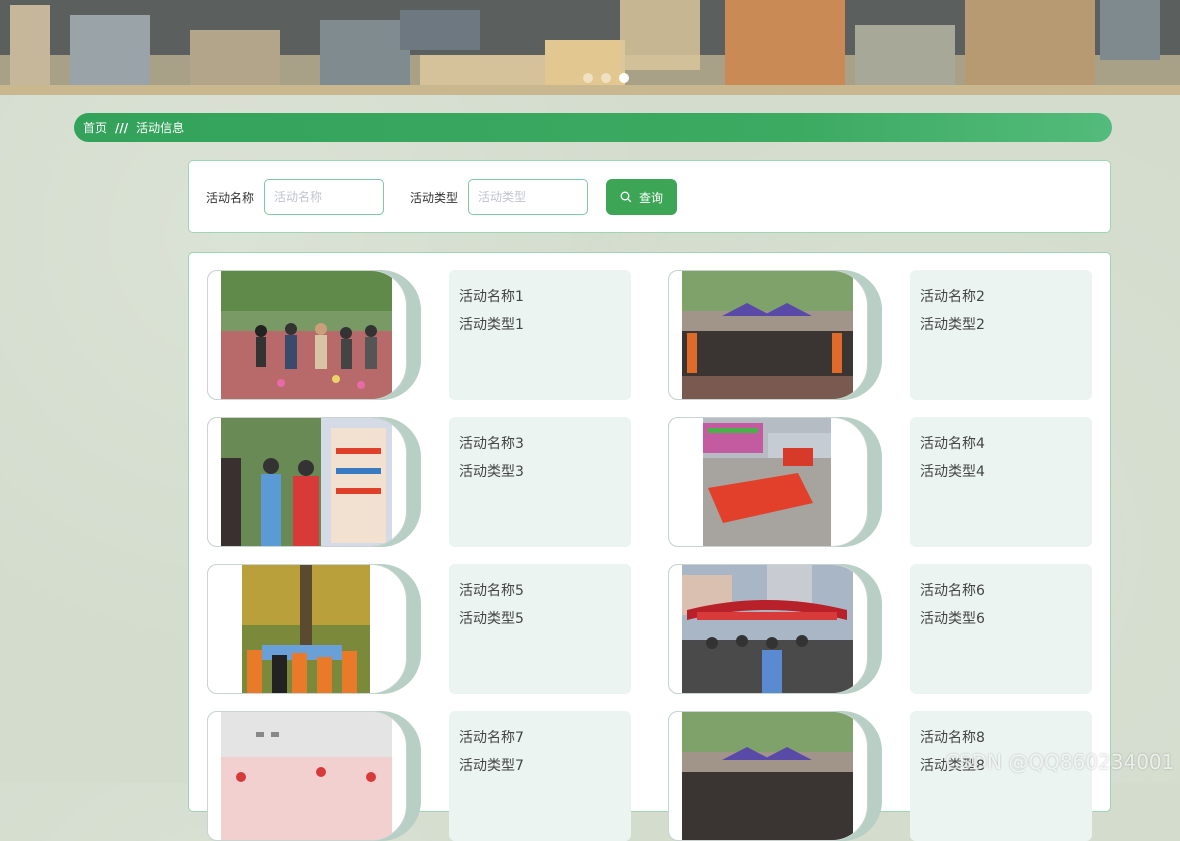 The image size is (1180, 841). What do you see at coordinates (1001, 335) in the screenshot?
I see `activity-info: 活动名称2 活动类型2` at bounding box center [1001, 335].